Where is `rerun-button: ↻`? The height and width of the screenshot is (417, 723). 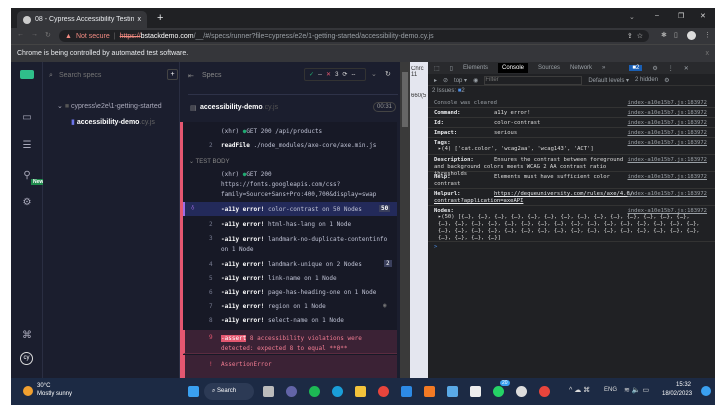
rerun-button: ↻ is located at coordinates (388, 74).